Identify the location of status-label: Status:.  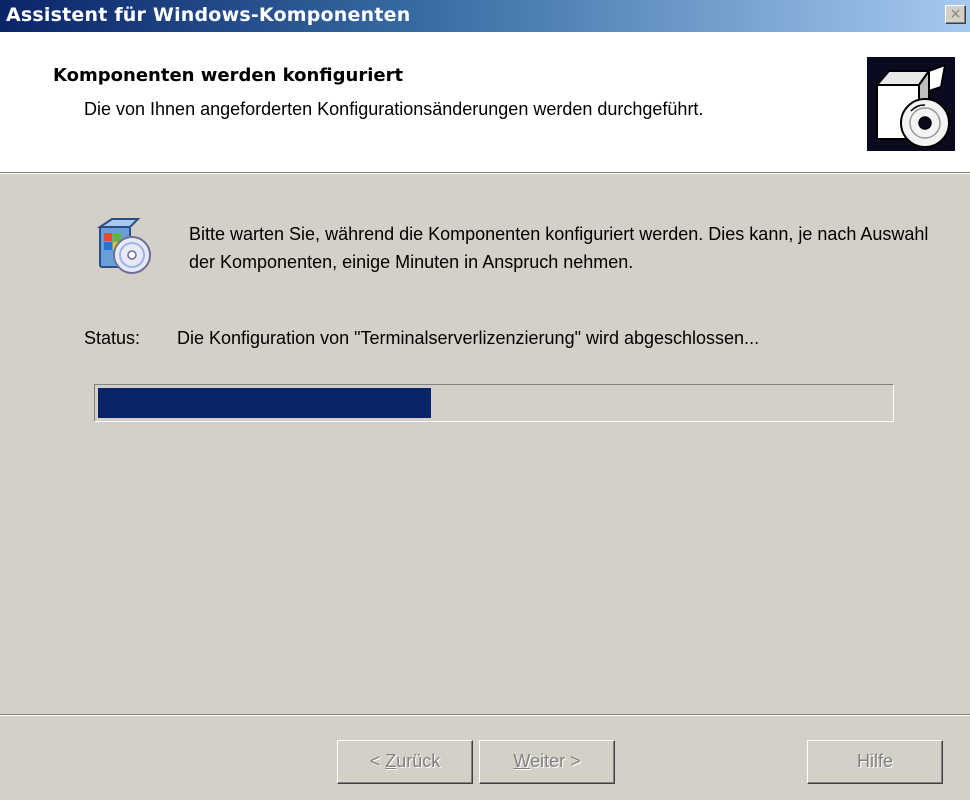
(112, 338).